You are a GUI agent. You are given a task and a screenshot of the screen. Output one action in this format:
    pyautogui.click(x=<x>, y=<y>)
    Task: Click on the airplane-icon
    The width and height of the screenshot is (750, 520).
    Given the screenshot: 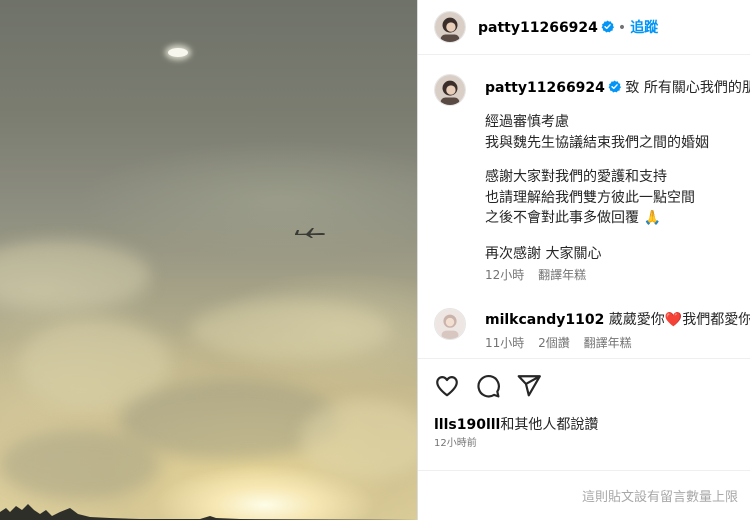 What is the action you would take?
    pyautogui.click(x=310, y=233)
    